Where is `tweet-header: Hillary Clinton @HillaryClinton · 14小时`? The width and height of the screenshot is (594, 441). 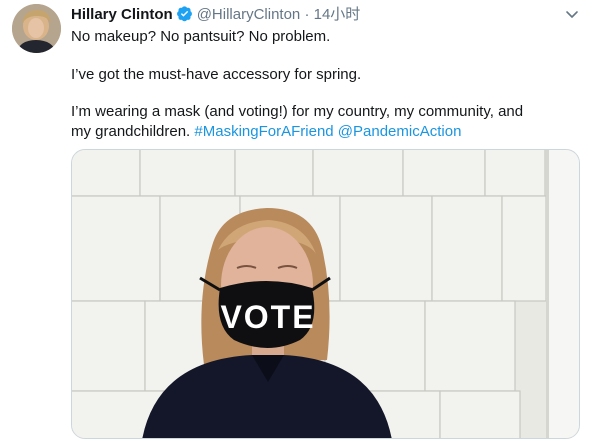 tweet-header: Hillary Clinton @HillaryClinton · 14小时 is located at coordinates (322, 15).